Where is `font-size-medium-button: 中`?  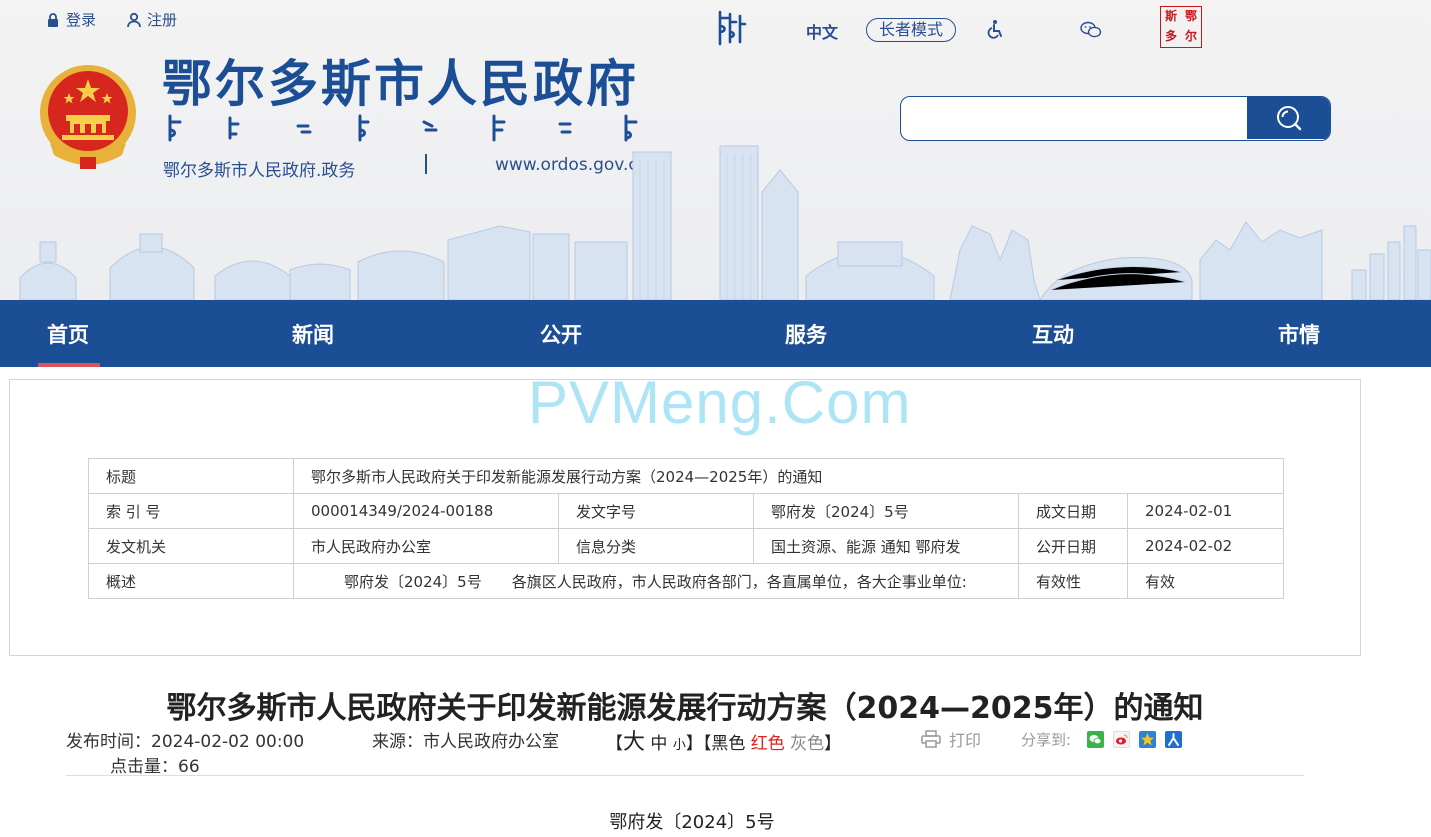
font-size-medium-button: 中 is located at coordinates (658, 744).